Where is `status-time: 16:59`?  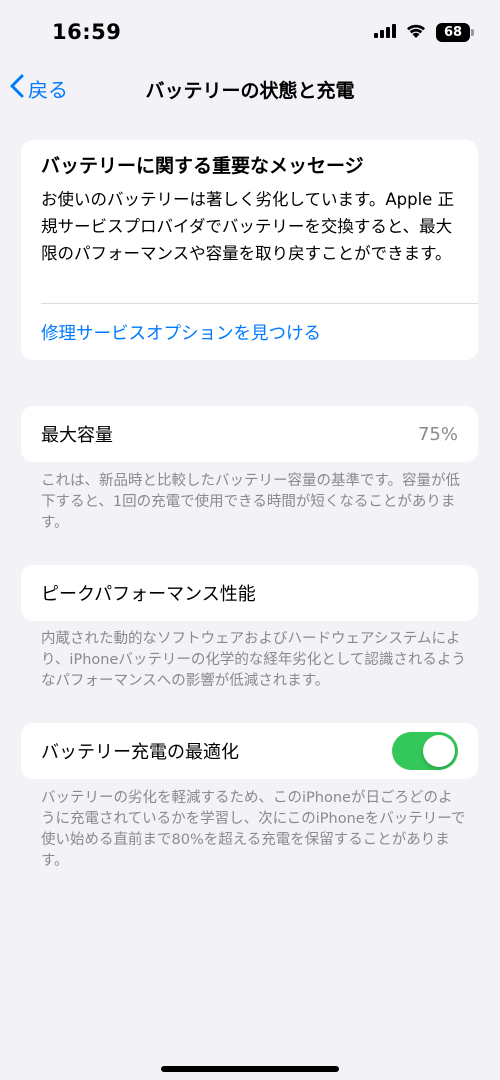 status-time: 16:59 is located at coordinates (87, 32).